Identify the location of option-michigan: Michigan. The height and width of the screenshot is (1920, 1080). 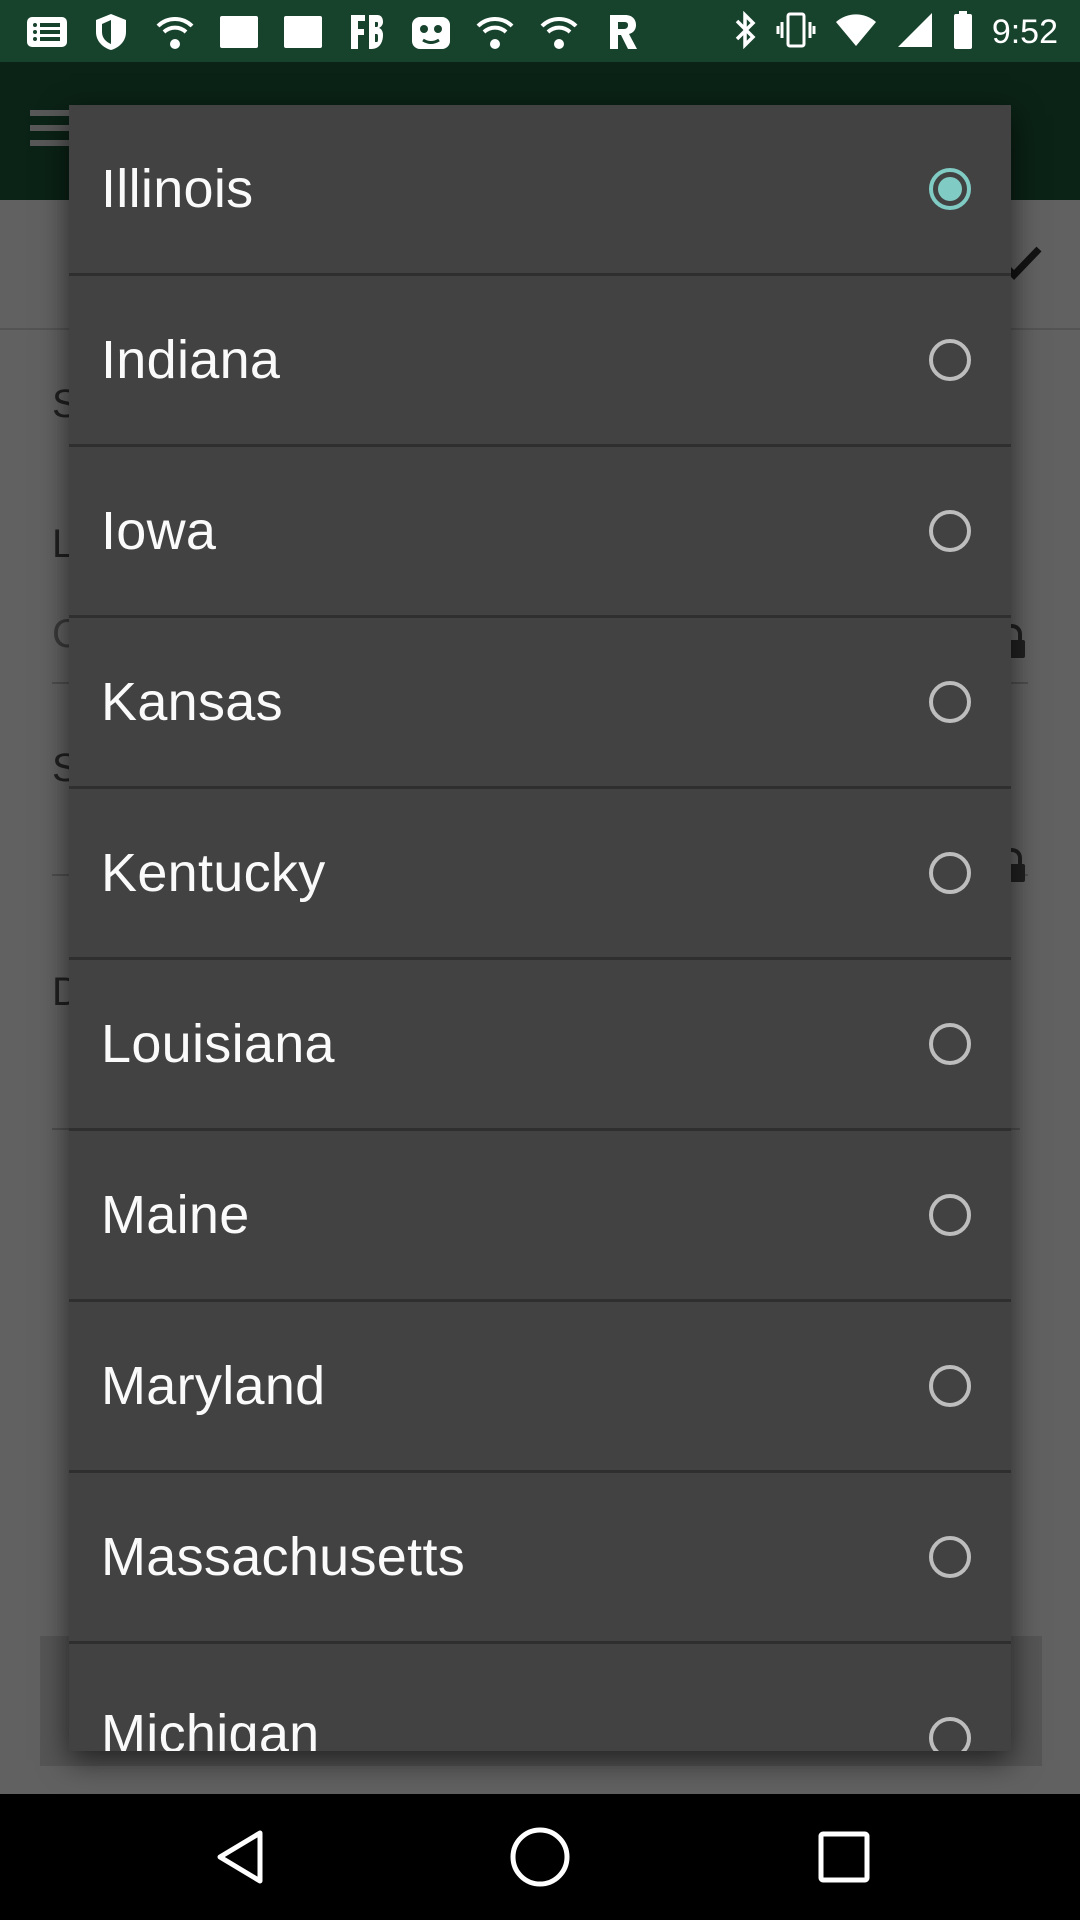
(540, 1697).